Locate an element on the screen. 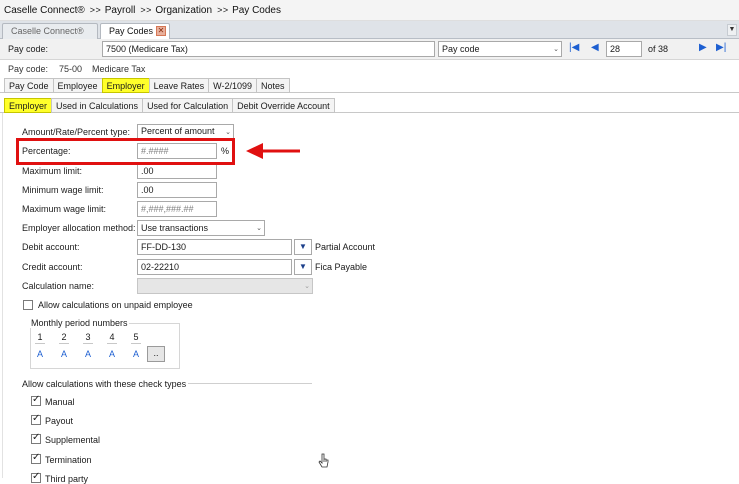 This screenshot has height=484, width=739. max-wage-label: Maximum wage limit: is located at coordinates (64, 209).